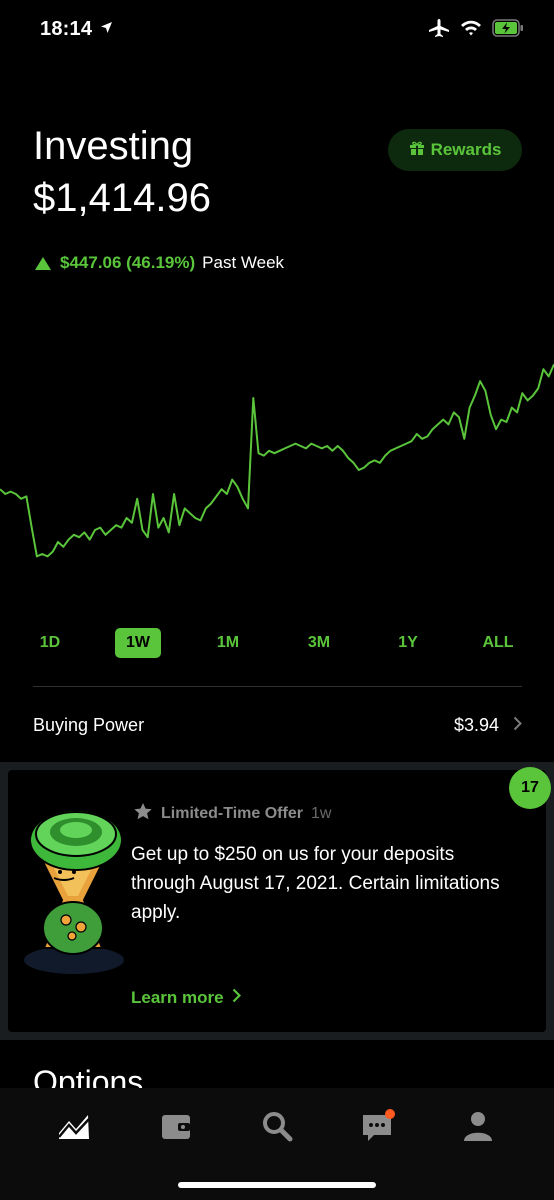  What do you see at coordinates (277, 30) in the screenshot?
I see `status-bar: 18:14` at bounding box center [277, 30].